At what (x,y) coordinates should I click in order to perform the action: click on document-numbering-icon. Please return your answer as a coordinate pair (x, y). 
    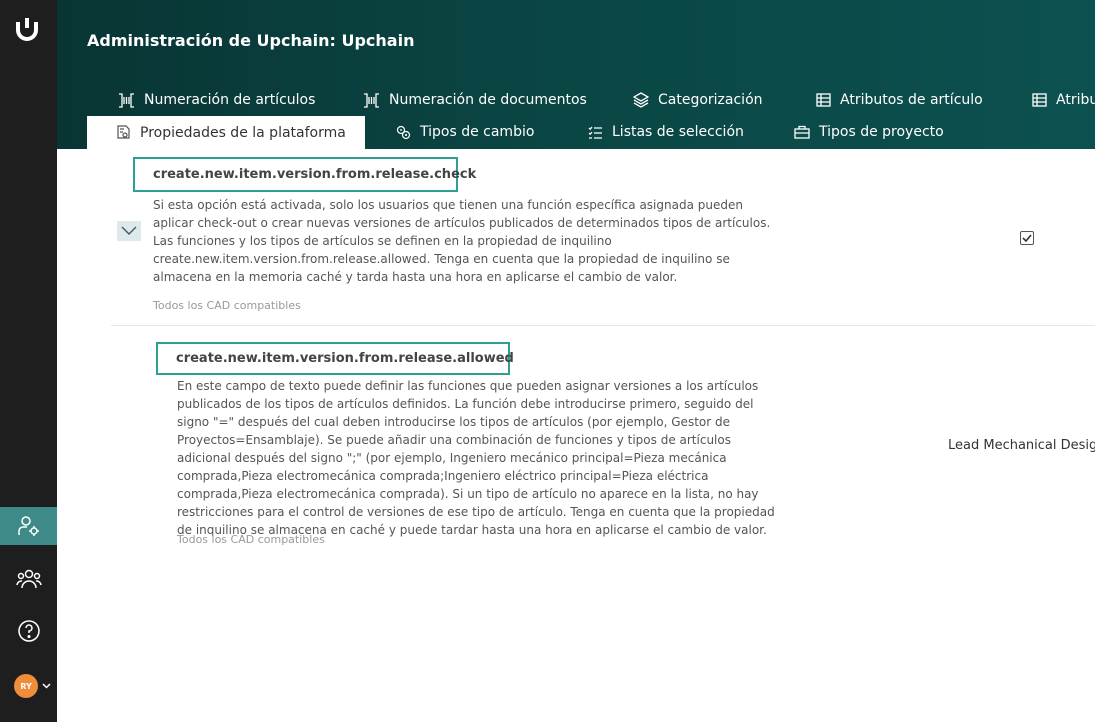
    Looking at the image, I should click on (371, 100).